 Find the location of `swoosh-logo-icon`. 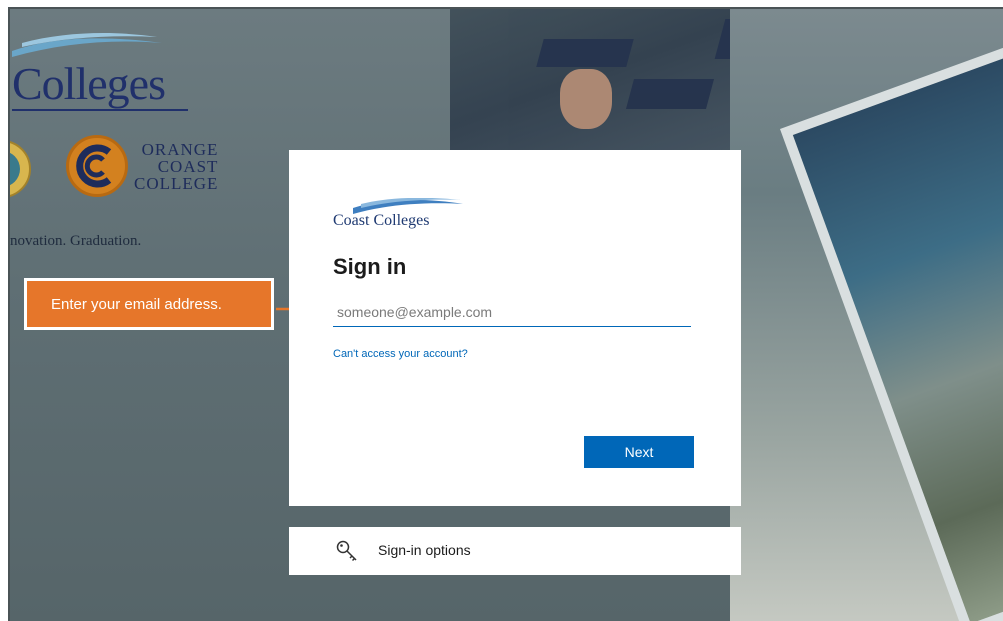

swoosh-logo-icon is located at coordinates (87, 45).